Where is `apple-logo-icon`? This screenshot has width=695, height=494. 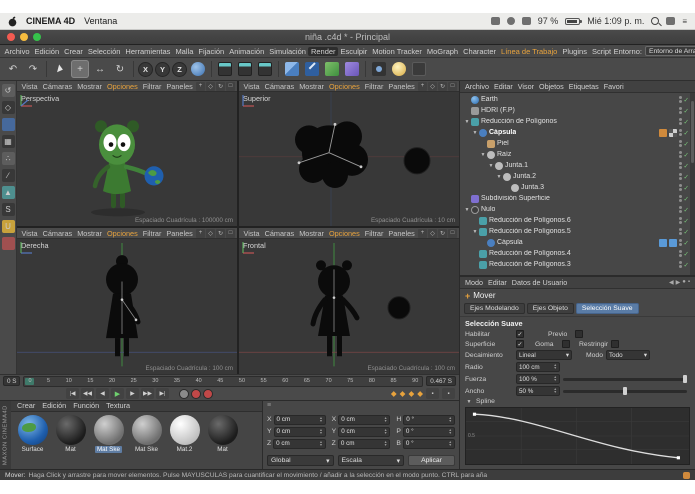 apple-logo-icon is located at coordinates (12, 21).